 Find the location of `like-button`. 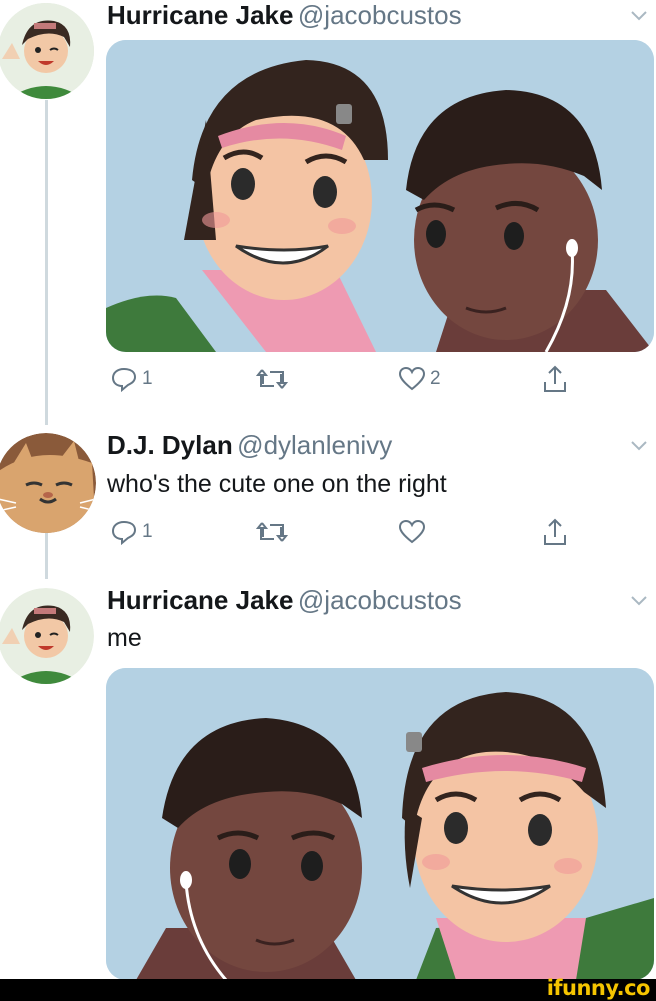

like-button is located at coordinates (412, 532).